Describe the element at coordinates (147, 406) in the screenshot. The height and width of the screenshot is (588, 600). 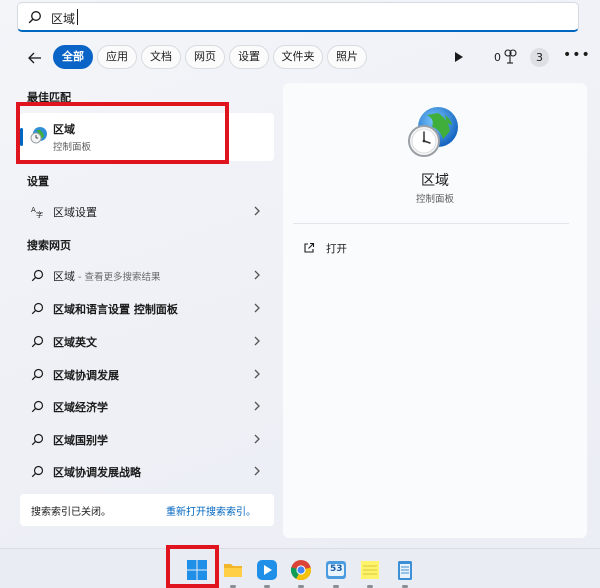
I see `web-result-item: 区域经济学` at that location.